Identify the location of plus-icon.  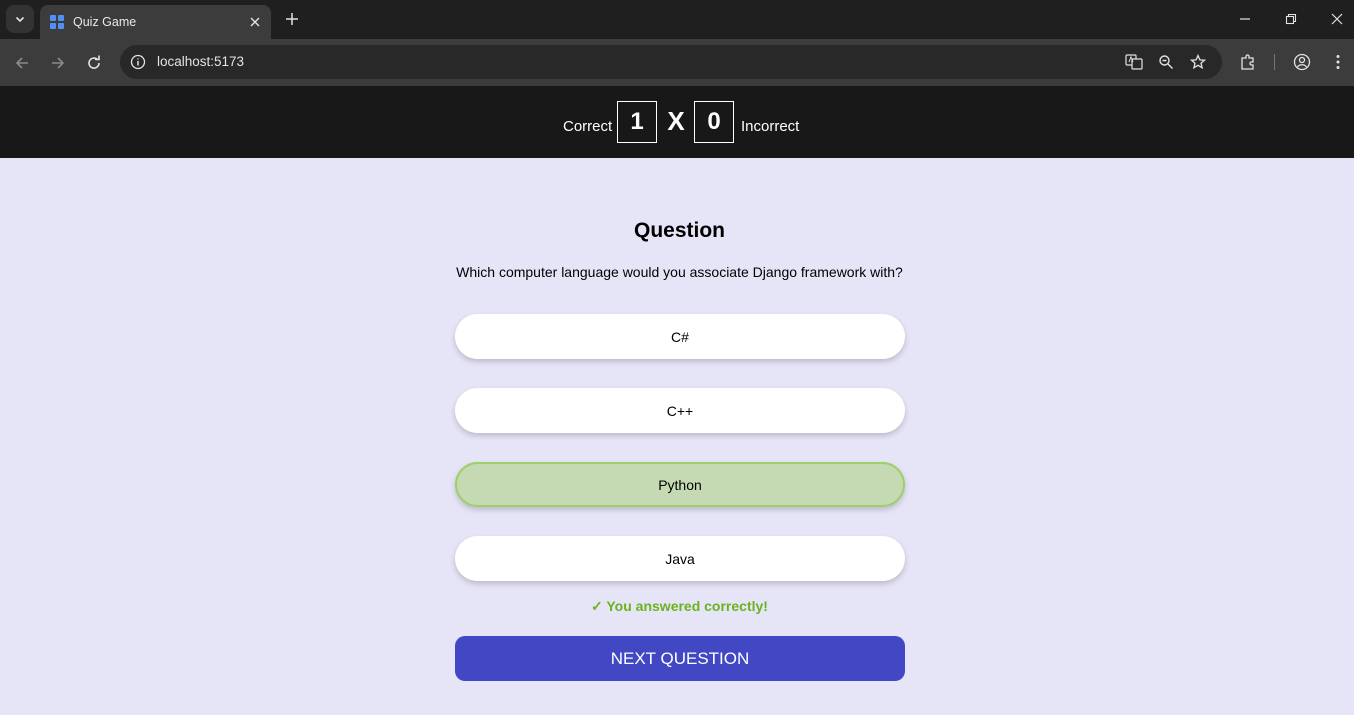
(292, 19).